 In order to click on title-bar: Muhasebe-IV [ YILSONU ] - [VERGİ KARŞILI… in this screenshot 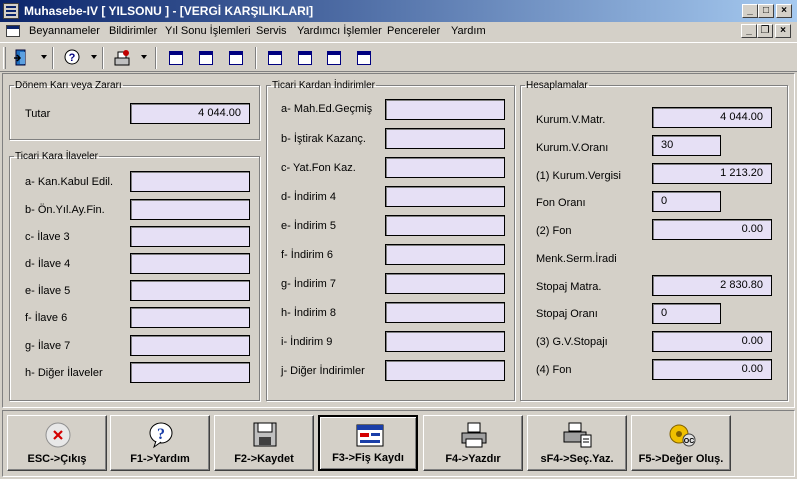, I will do `click(398, 11)`.